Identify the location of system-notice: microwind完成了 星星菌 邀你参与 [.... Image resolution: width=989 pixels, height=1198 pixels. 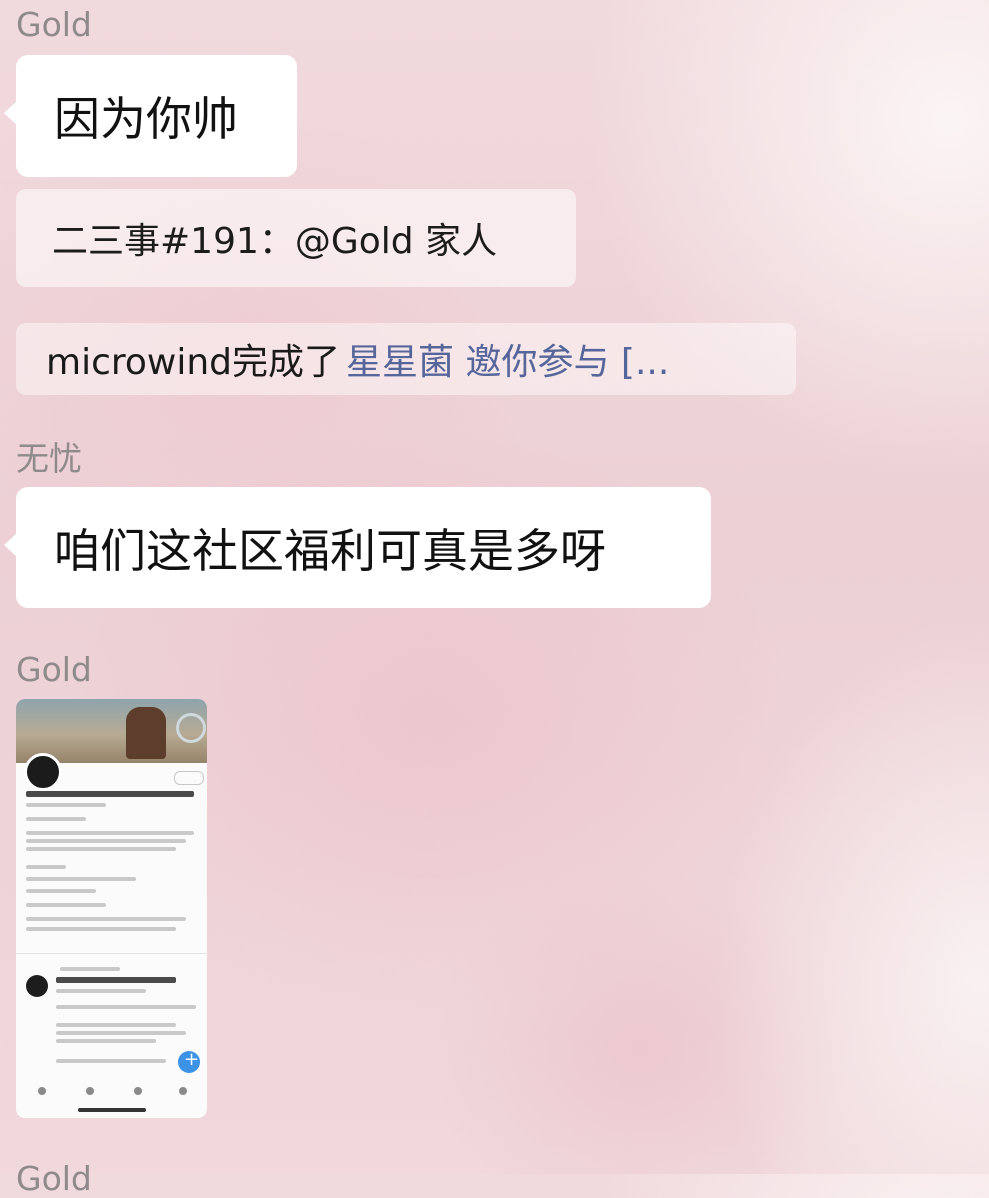
(406, 359).